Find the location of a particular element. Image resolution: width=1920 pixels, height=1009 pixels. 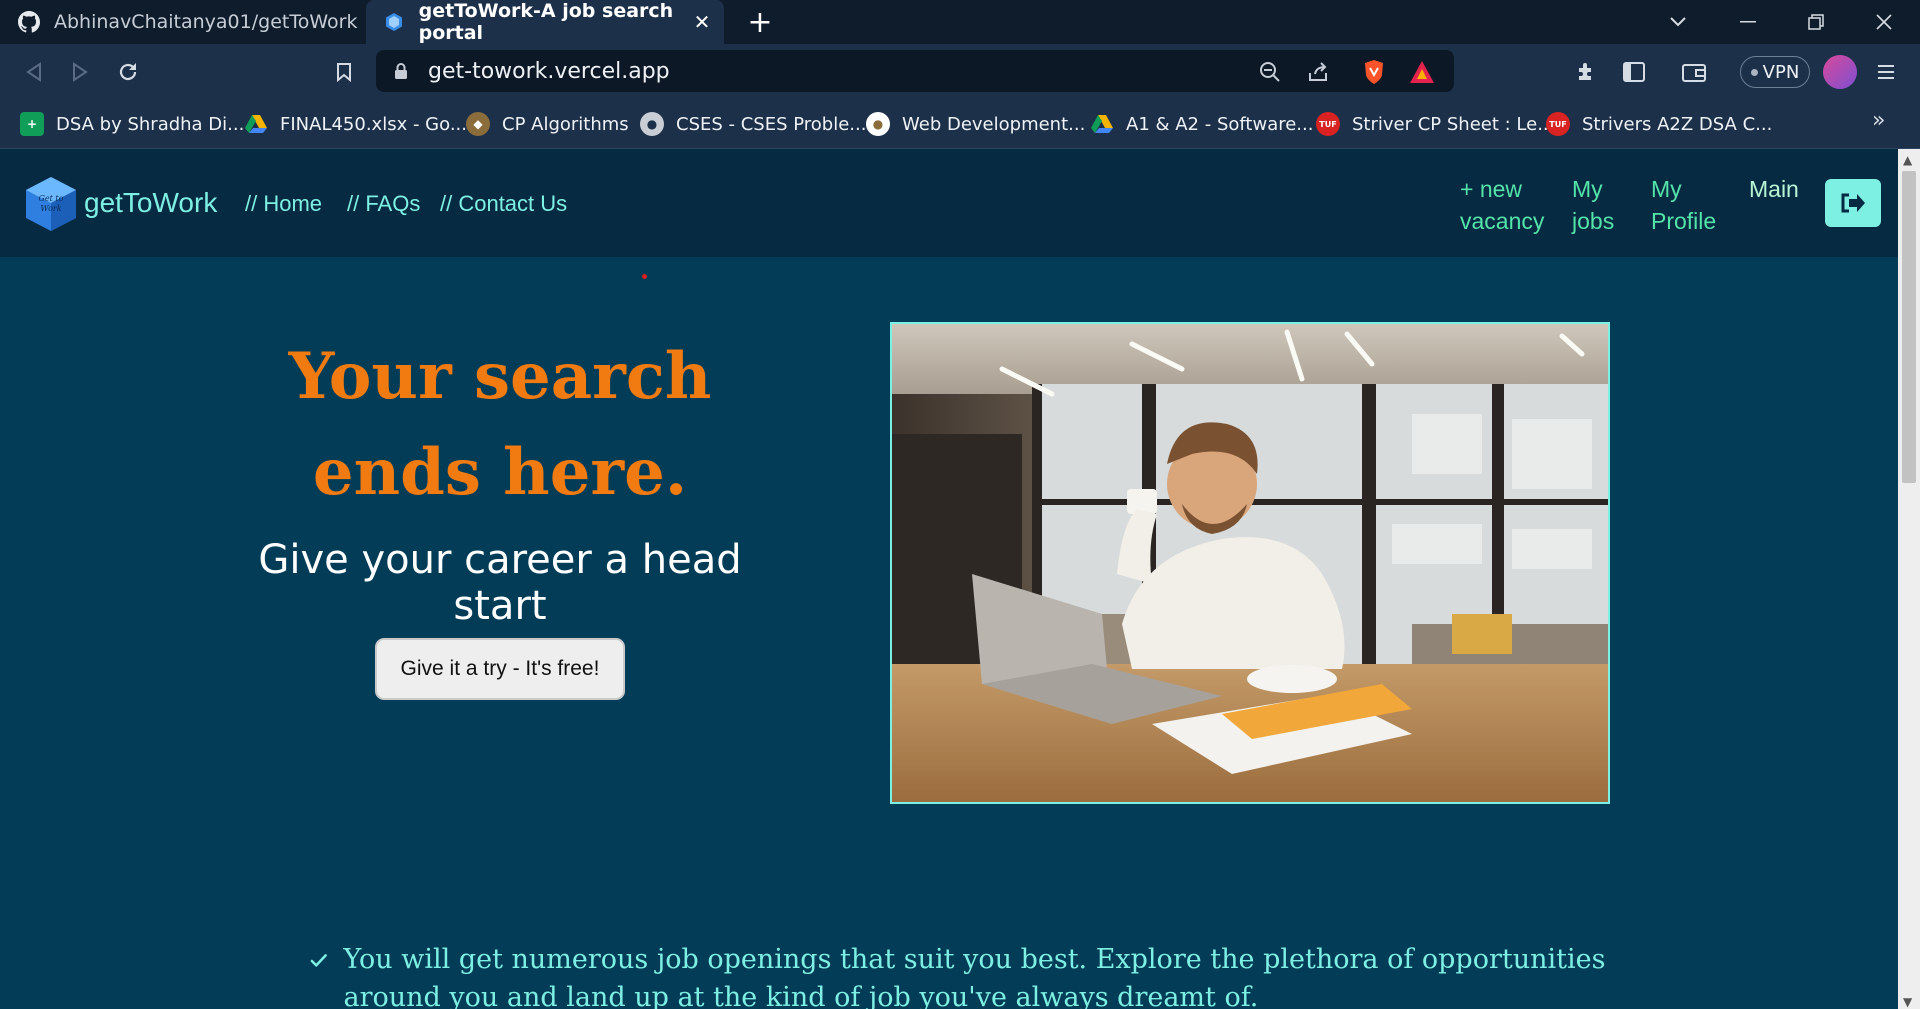

hero-subtitle: Give your career a head start is located at coordinates (500, 583).